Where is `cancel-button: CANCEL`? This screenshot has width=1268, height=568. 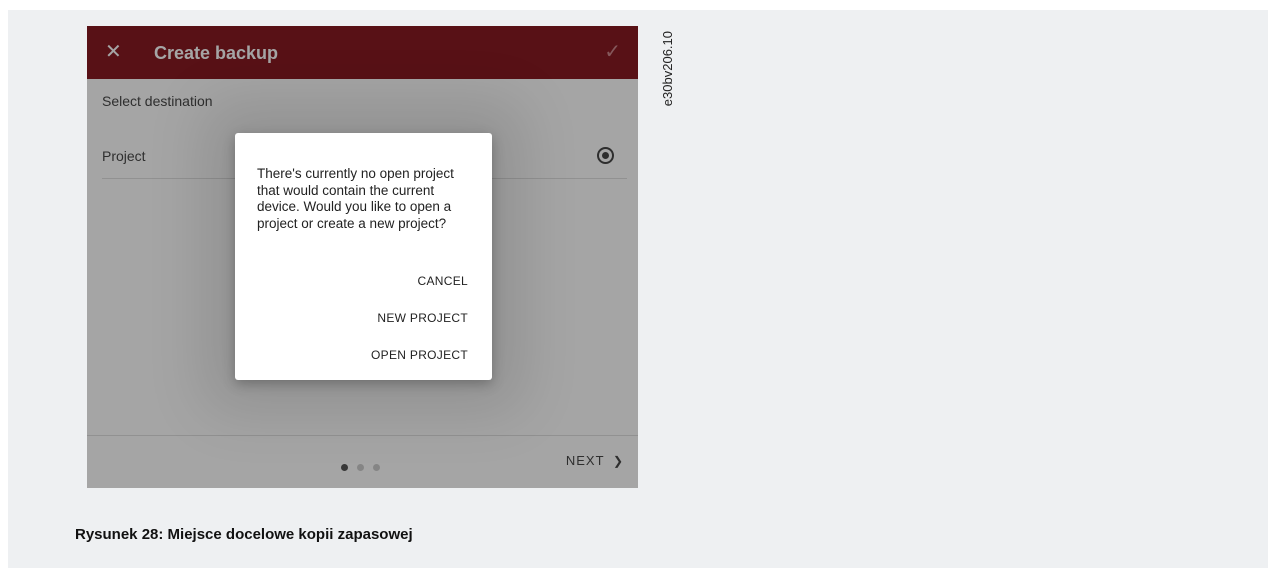
cancel-button: CANCEL is located at coordinates (443, 281).